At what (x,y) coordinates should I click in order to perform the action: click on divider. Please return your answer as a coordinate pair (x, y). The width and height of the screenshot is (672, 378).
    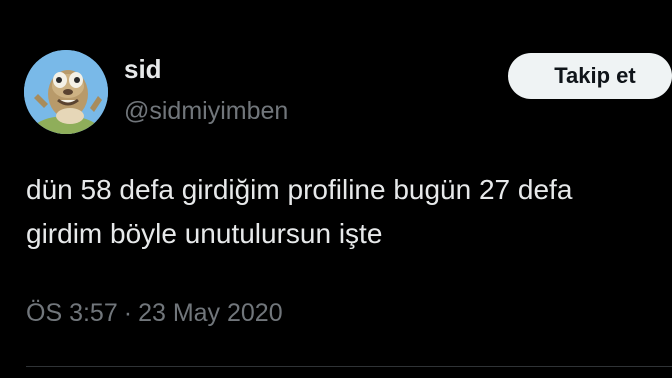
    Looking at the image, I should click on (349, 366).